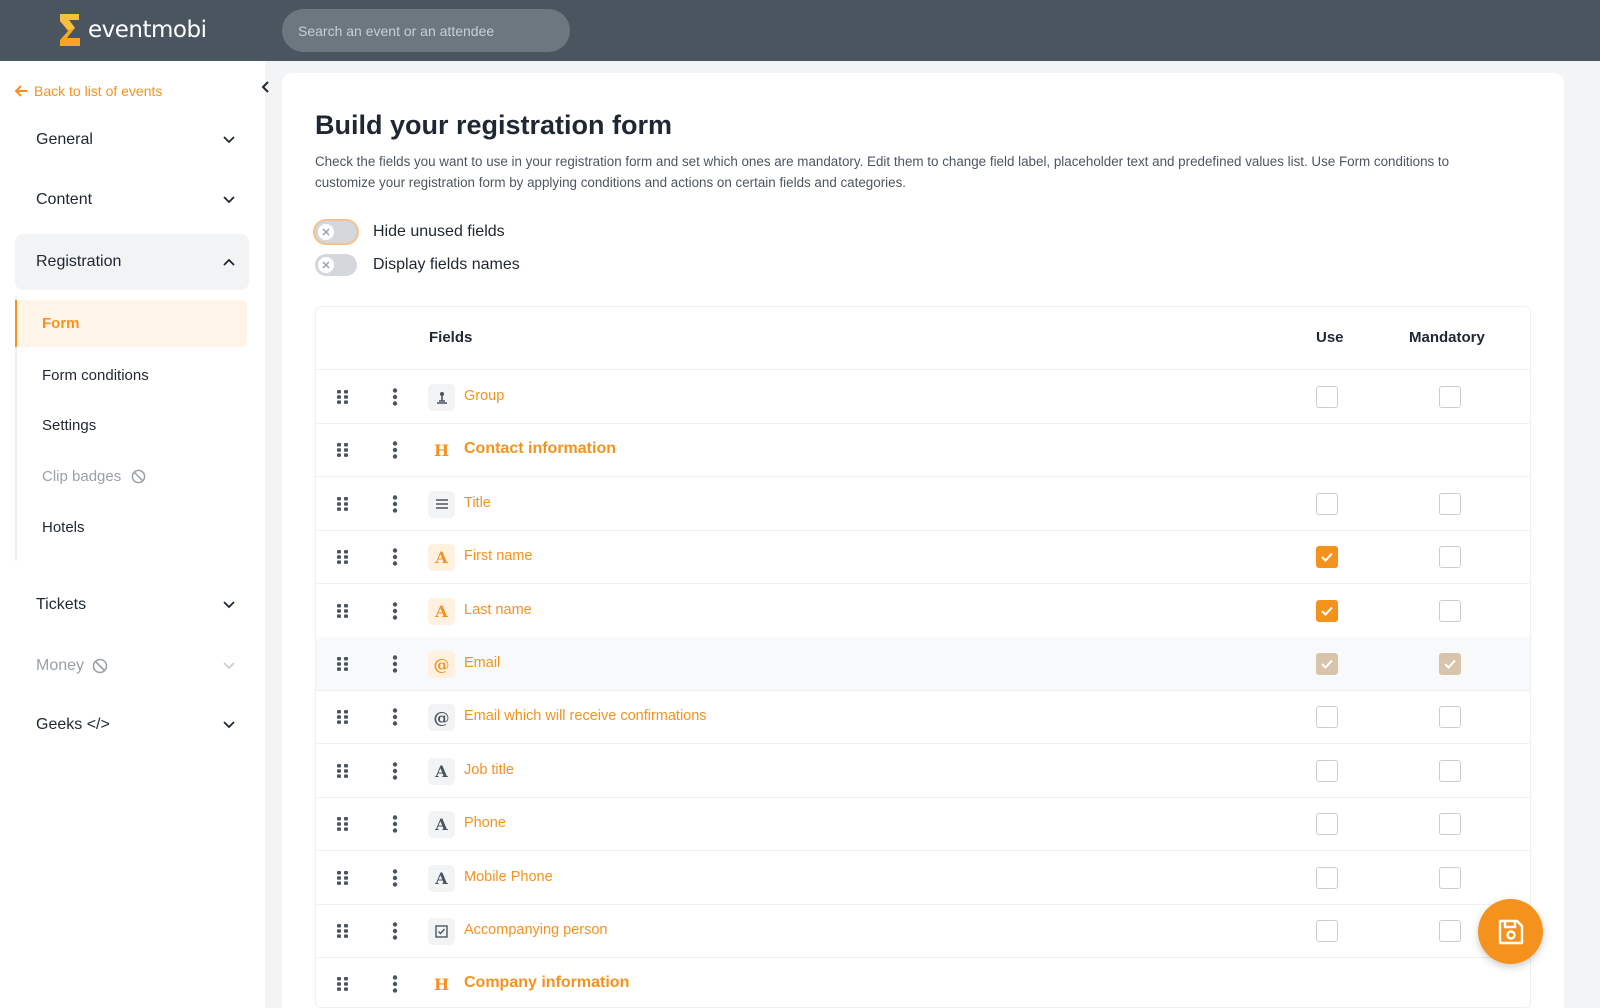 The width and height of the screenshot is (1600, 1008). I want to click on field-label: Last name, so click(498, 610).